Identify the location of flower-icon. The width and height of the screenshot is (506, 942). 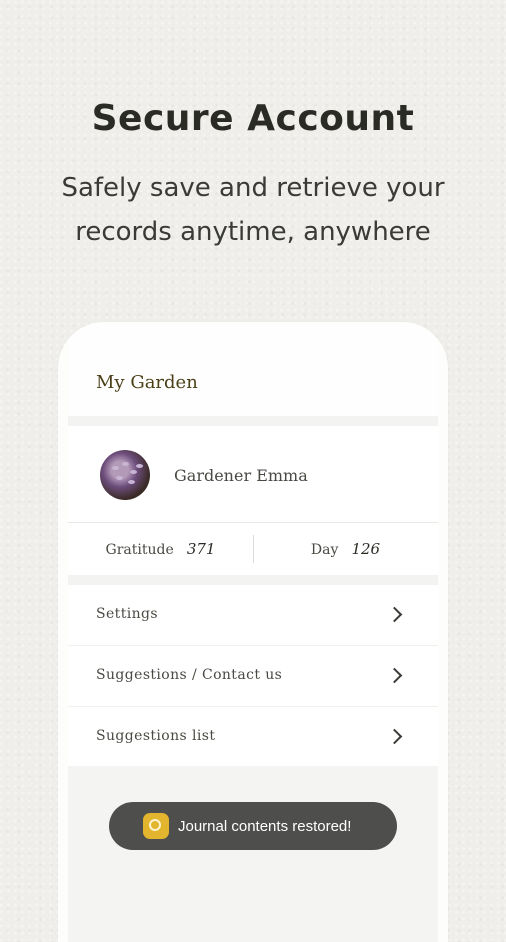
(156, 826).